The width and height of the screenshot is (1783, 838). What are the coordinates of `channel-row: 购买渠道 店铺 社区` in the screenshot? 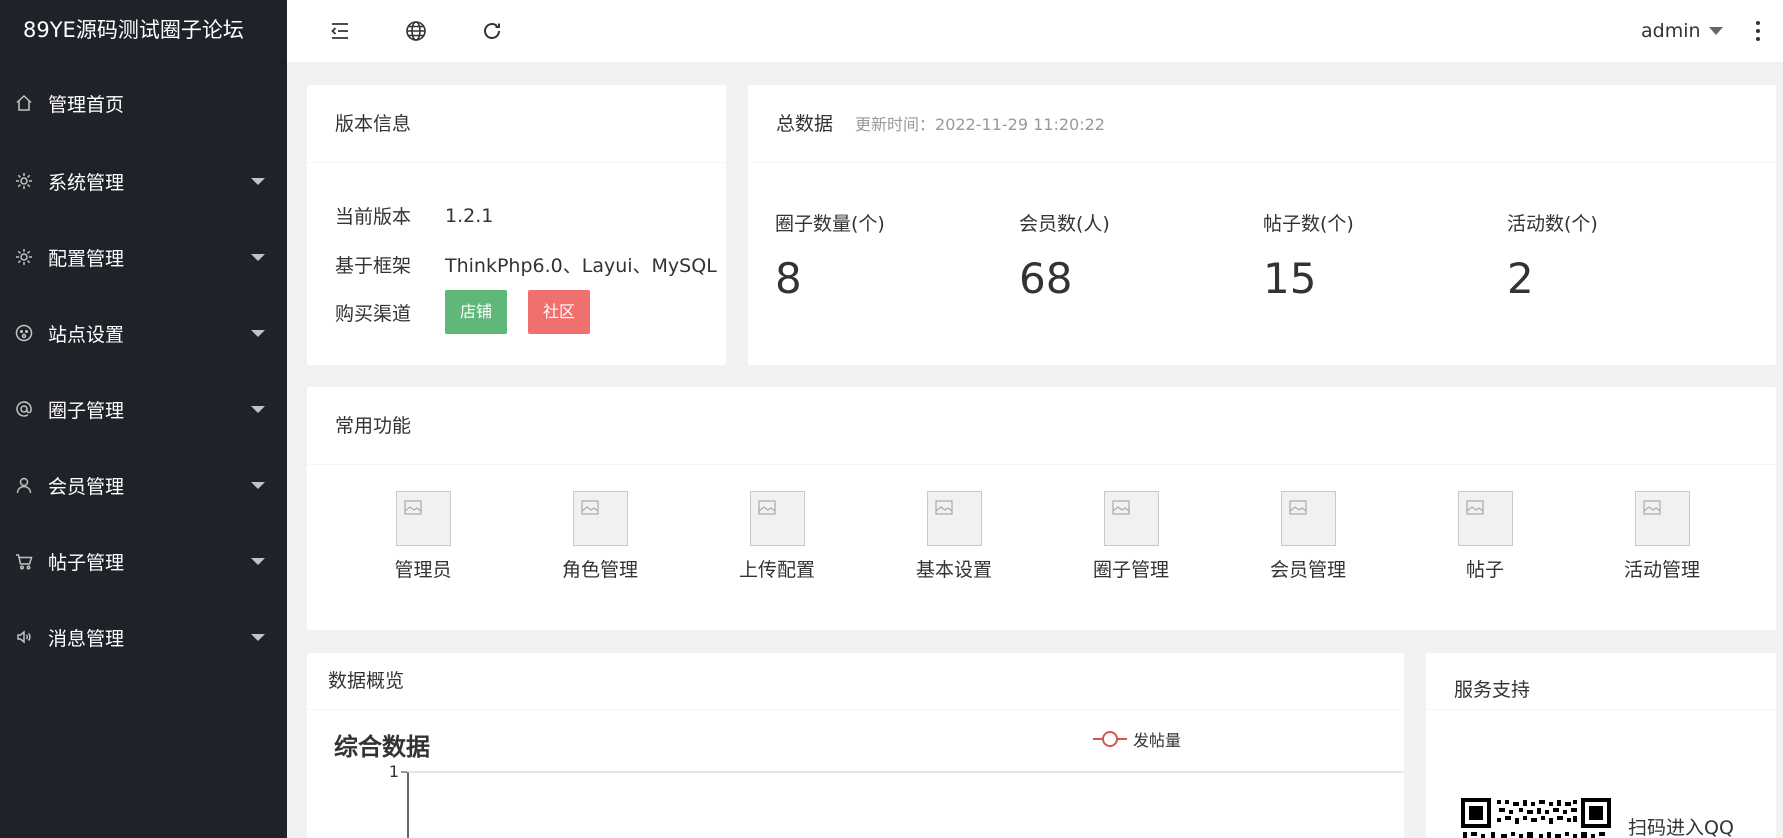 It's located at (463, 312).